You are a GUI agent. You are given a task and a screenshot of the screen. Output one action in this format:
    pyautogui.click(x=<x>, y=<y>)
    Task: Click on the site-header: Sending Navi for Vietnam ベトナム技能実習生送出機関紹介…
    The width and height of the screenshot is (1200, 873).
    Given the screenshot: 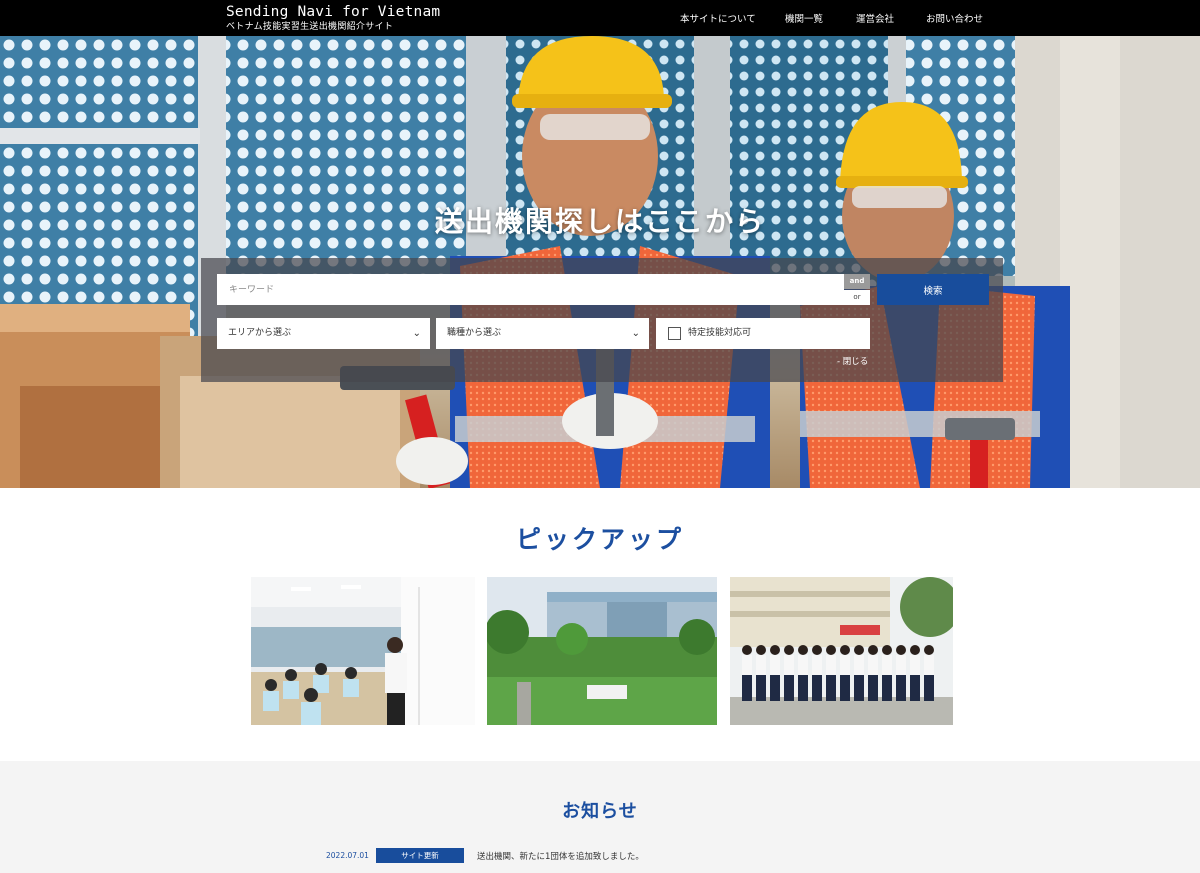 What is the action you would take?
    pyautogui.click(x=600, y=18)
    